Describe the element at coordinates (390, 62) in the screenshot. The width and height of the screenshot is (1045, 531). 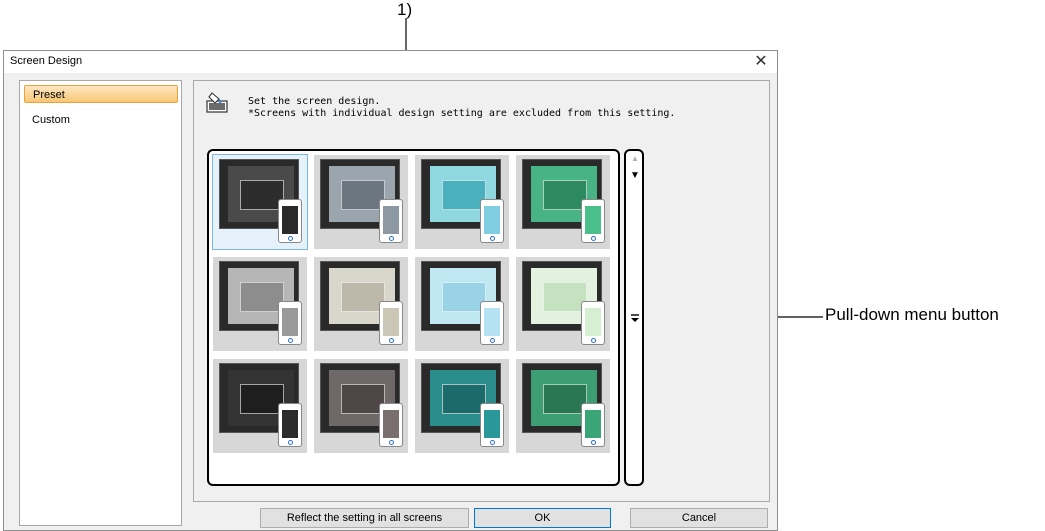
I see `title-bar: Screen Design ✕` at that location.